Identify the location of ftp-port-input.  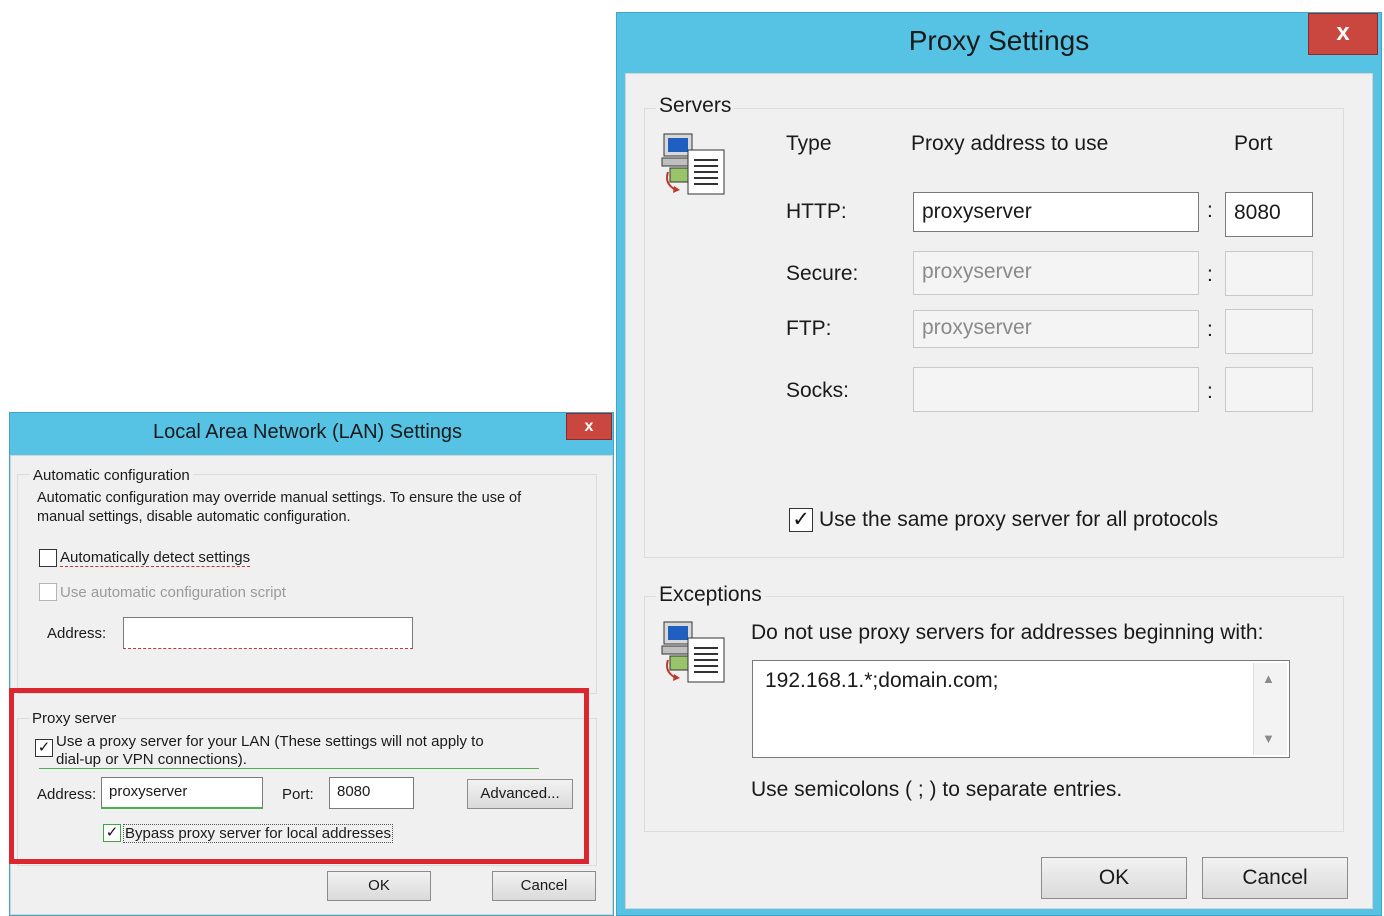
(1269, 331).